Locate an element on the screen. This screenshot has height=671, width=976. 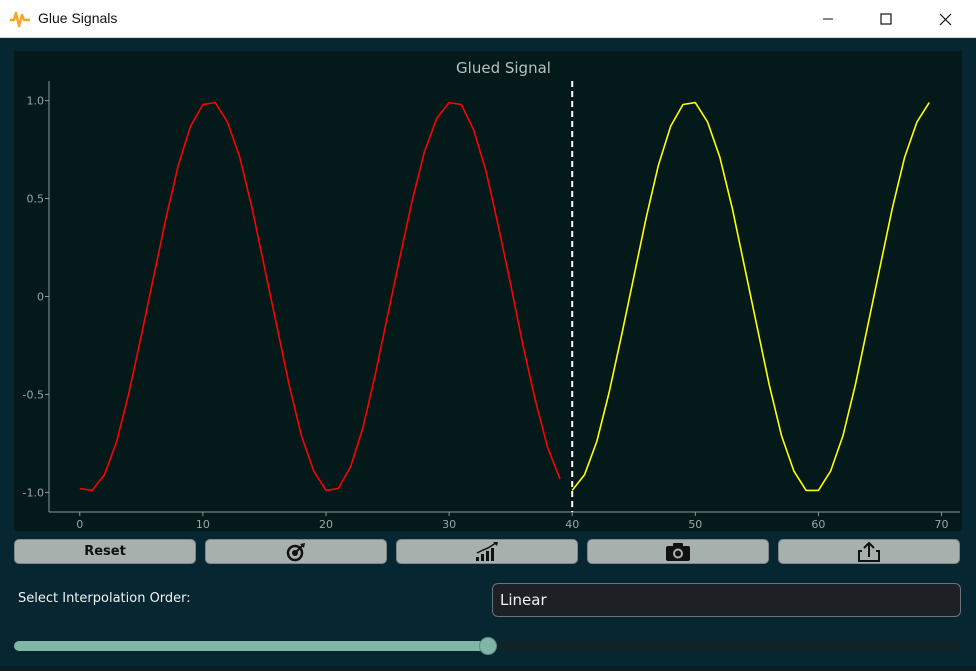
y-tick-label: 0 is located at coordinates (40, 297).